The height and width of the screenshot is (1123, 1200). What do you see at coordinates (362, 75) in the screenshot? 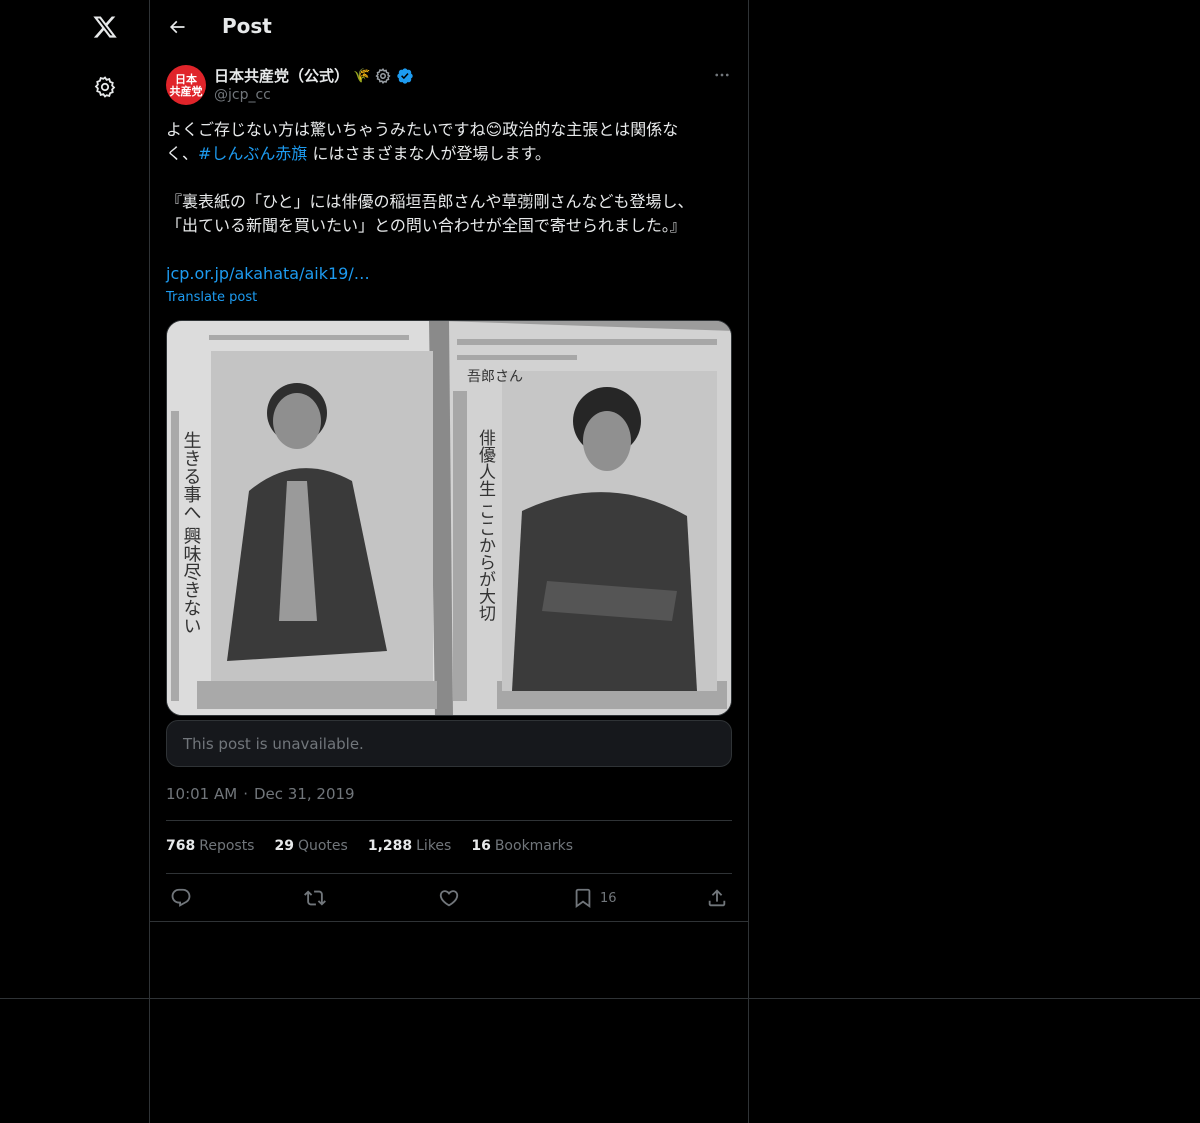
I see `rice-emoji: 🌾` at bounding box center [362, 75].